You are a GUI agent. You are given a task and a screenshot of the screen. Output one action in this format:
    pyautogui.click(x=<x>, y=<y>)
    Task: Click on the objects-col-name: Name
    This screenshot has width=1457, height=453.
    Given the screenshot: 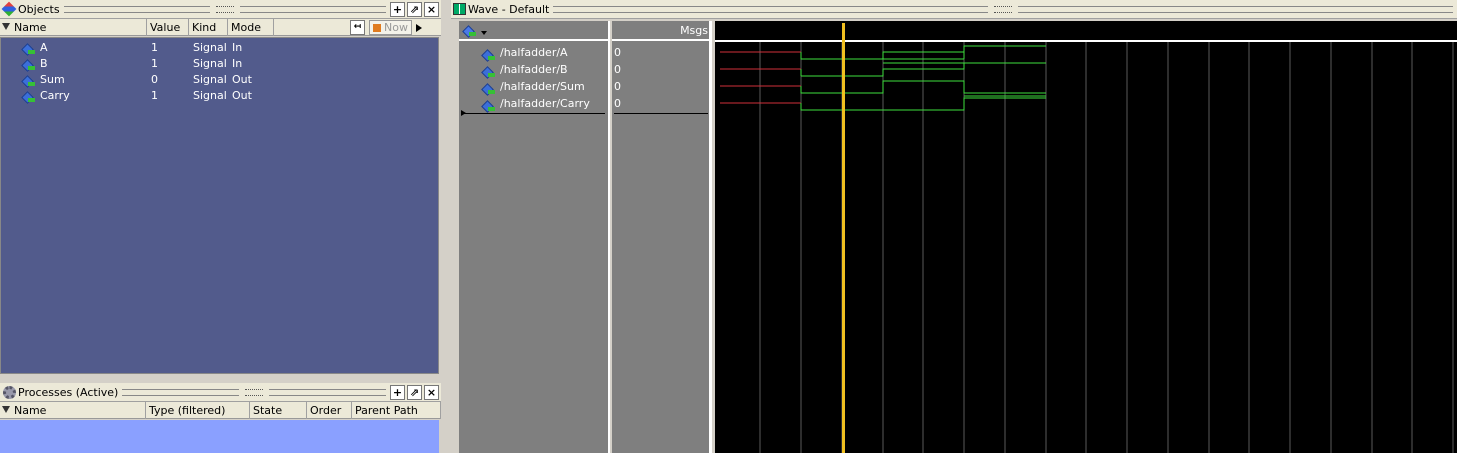 What is the action you would take?
    pyautogui.click(x=79, y=27)
    